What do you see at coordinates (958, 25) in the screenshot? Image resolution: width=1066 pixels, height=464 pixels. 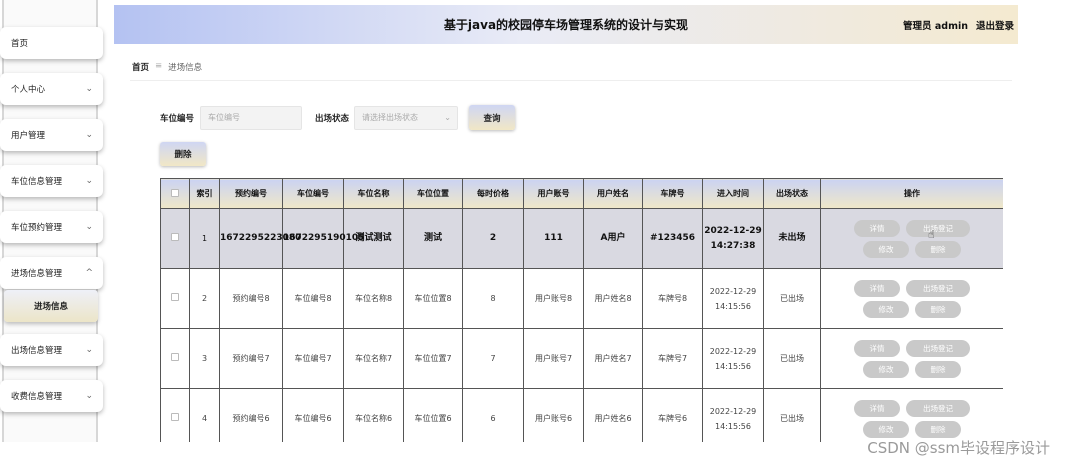 I see `header-user-area: 管理员 admin 退出登录` at bounding box center [958, 25].